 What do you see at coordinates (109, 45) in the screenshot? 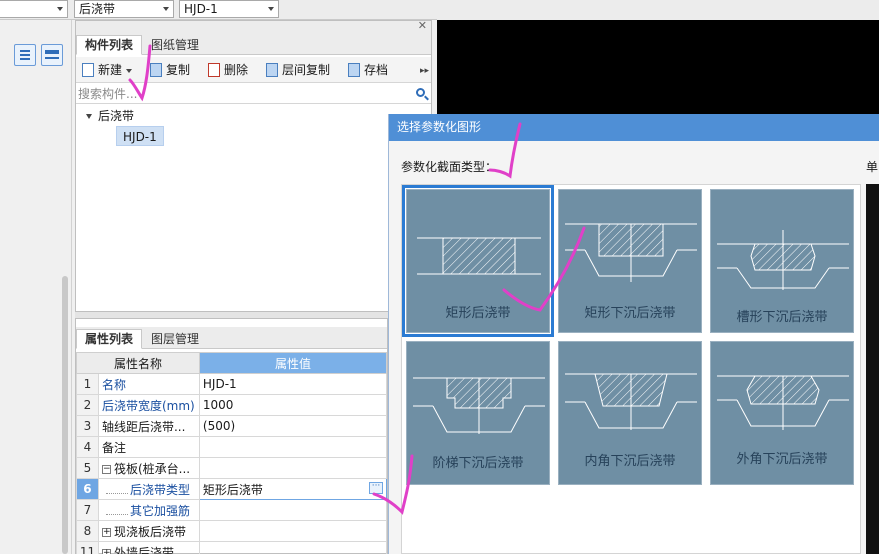
I see `tab-component-list: 构件列表` at bounding box center [109, 45].